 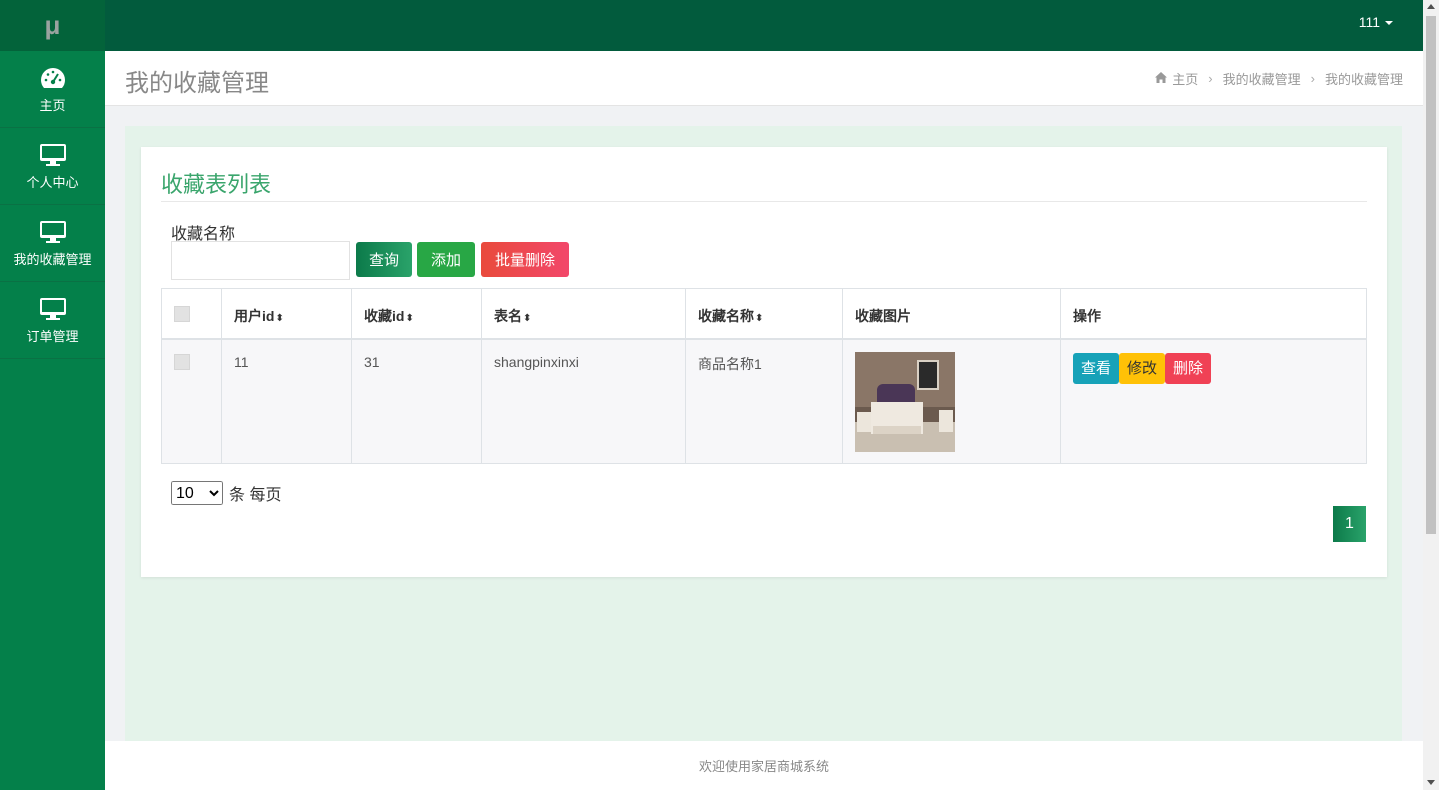 I want to click on table-row: 11 31 shangpinxinxi 商品名称1 查看 修改 删除, so click(x=764, y=401).